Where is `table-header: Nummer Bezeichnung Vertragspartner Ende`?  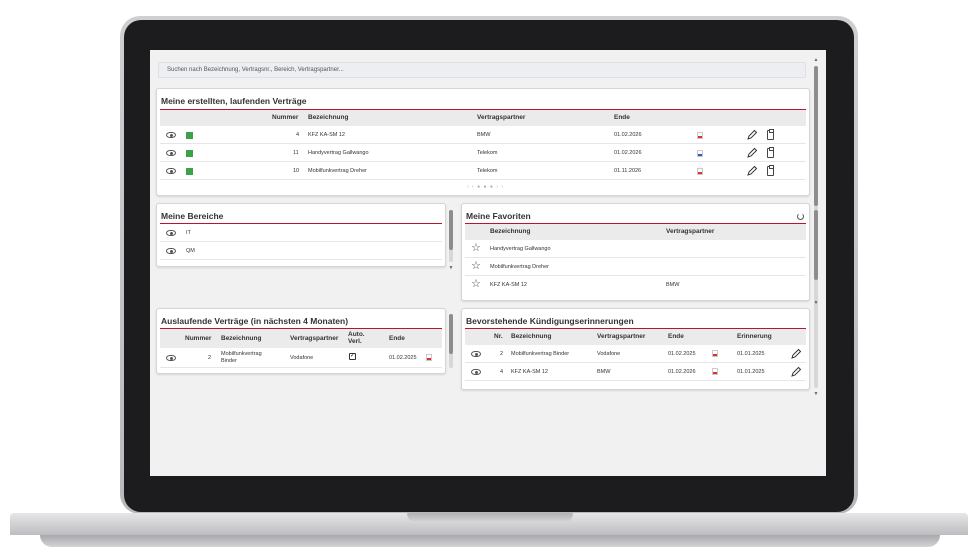
table-header: Nummer Bezeichnung Vertragspartner Ende is located at coordinates (483, 118).